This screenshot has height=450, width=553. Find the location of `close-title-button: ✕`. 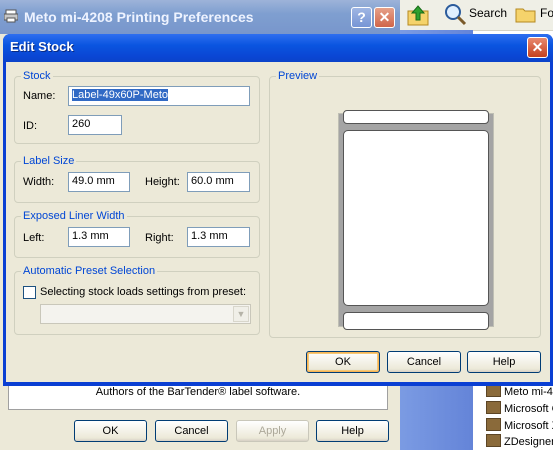

close-title-button: ✕ is located at coordinates (384, 17).